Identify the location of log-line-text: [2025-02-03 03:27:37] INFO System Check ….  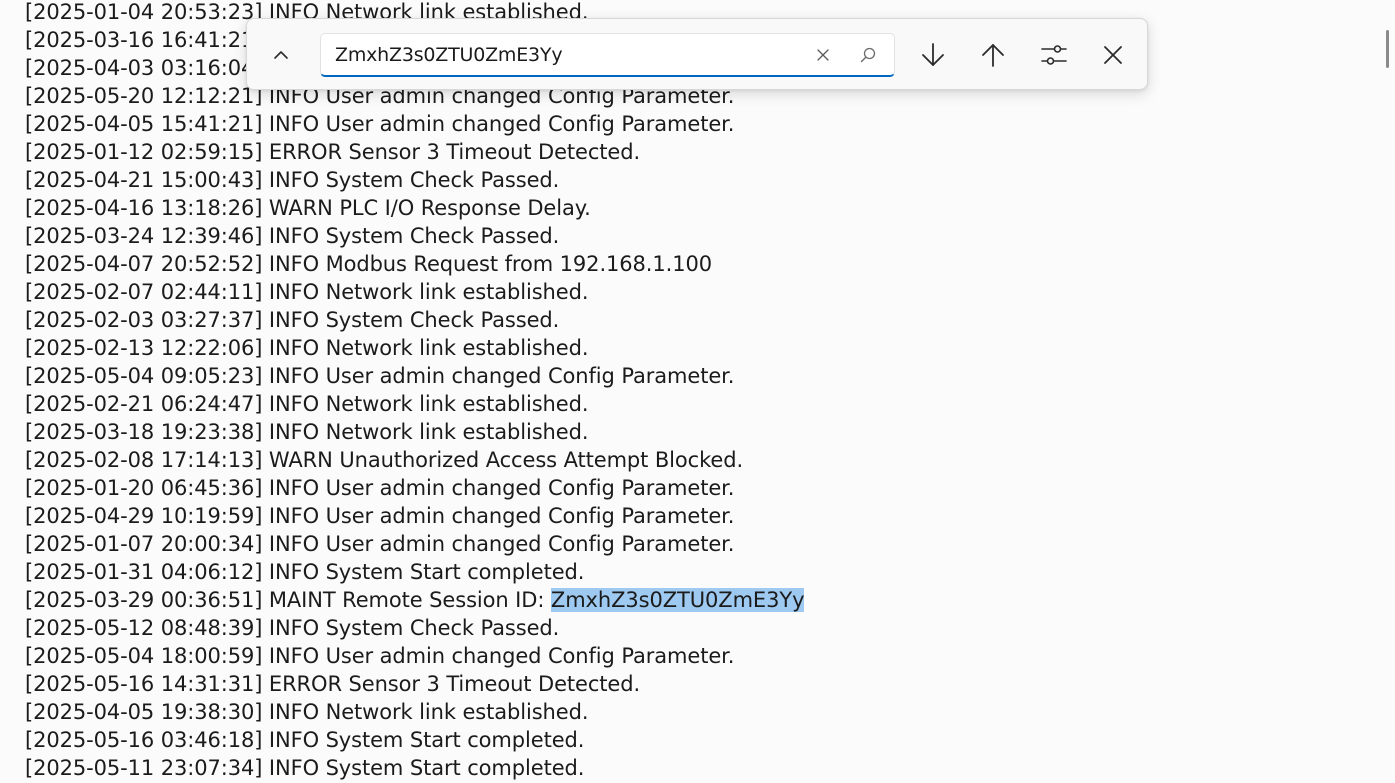
(292, 320).